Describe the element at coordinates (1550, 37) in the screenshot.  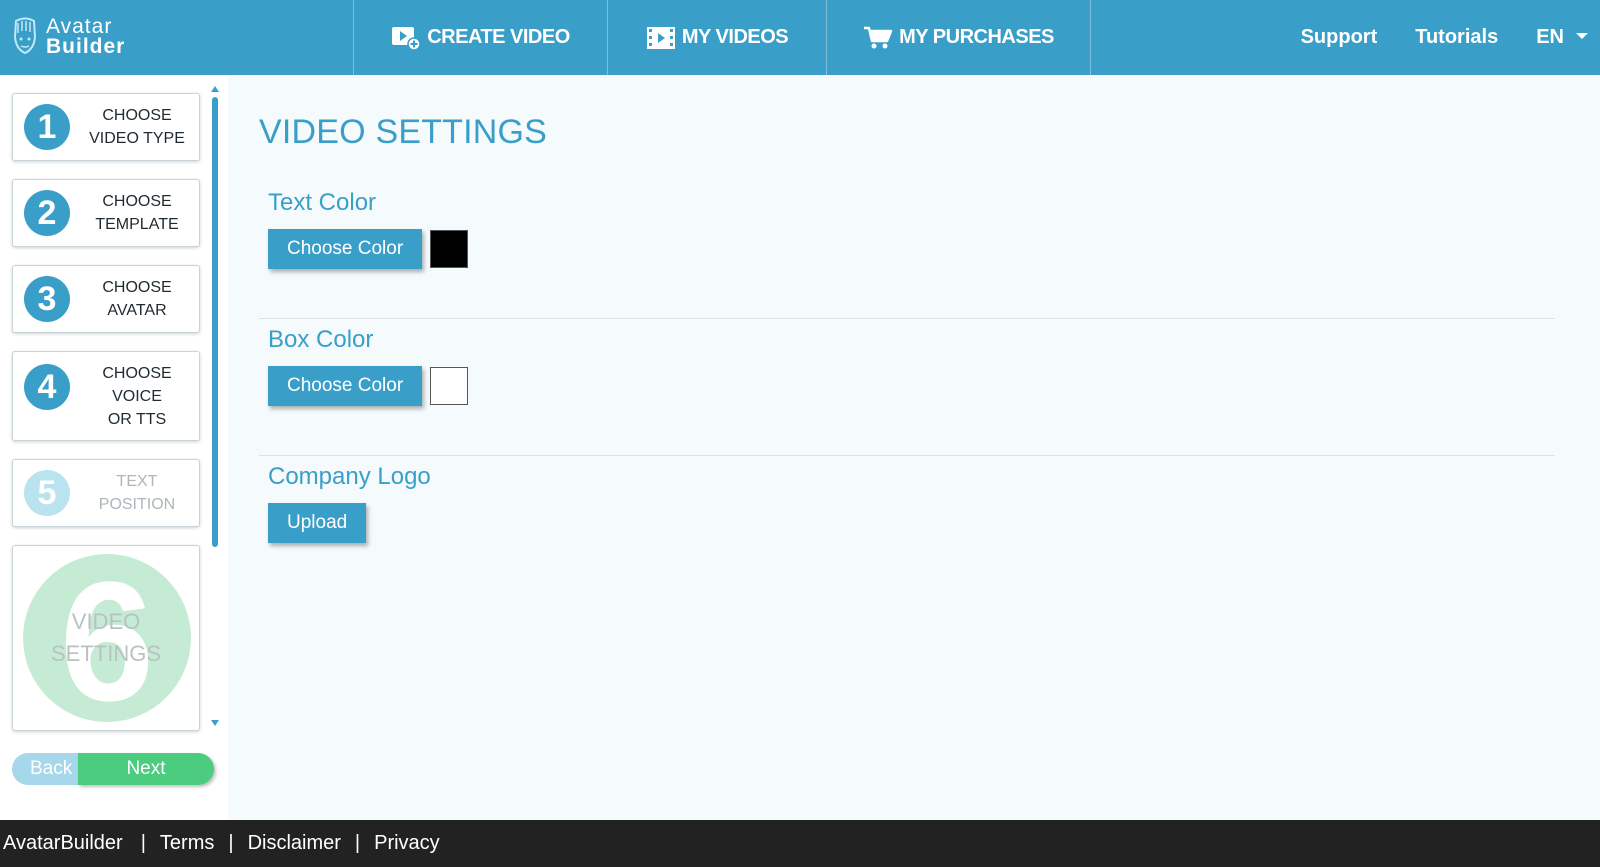
I see `language-label: EN` at that location.